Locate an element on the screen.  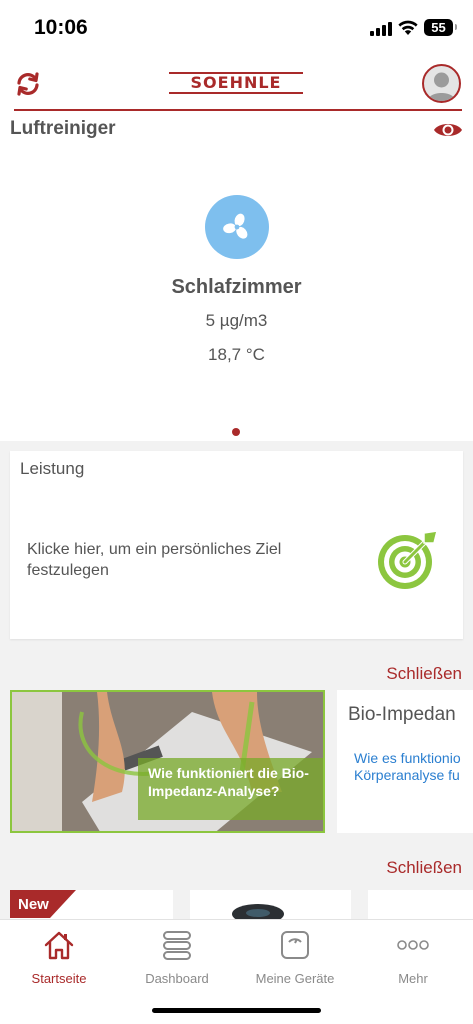
bio-impedance-link-line2: Körperanalyse fu is located at coordinates (407, 775).